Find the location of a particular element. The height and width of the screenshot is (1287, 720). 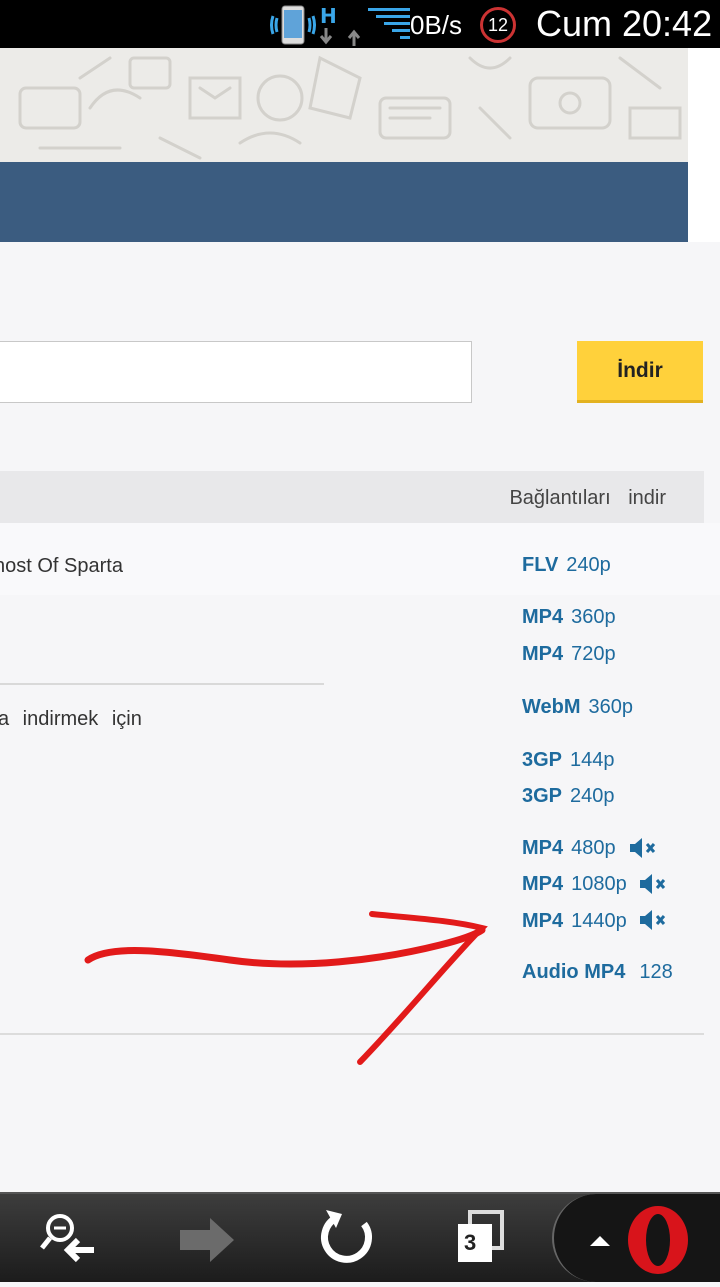

data-activity-icon is located at coordinates (340, 37).